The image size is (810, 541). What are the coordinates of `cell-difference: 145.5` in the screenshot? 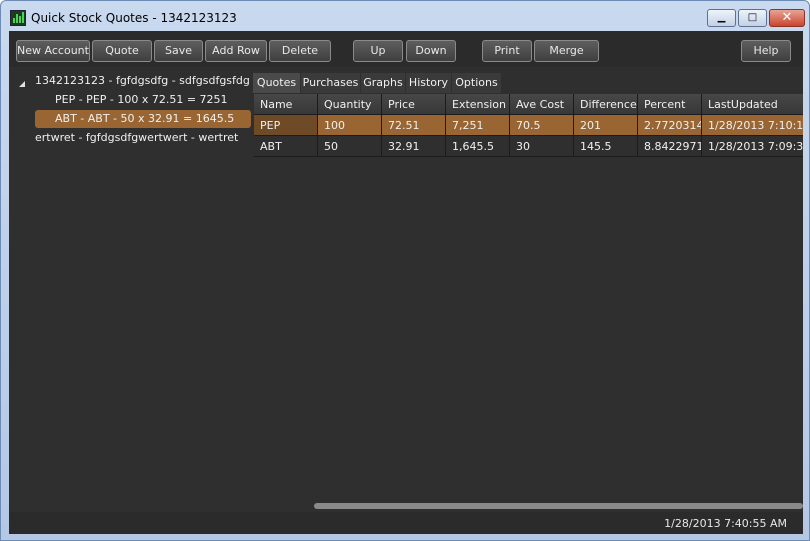 It's located at (606, 146).